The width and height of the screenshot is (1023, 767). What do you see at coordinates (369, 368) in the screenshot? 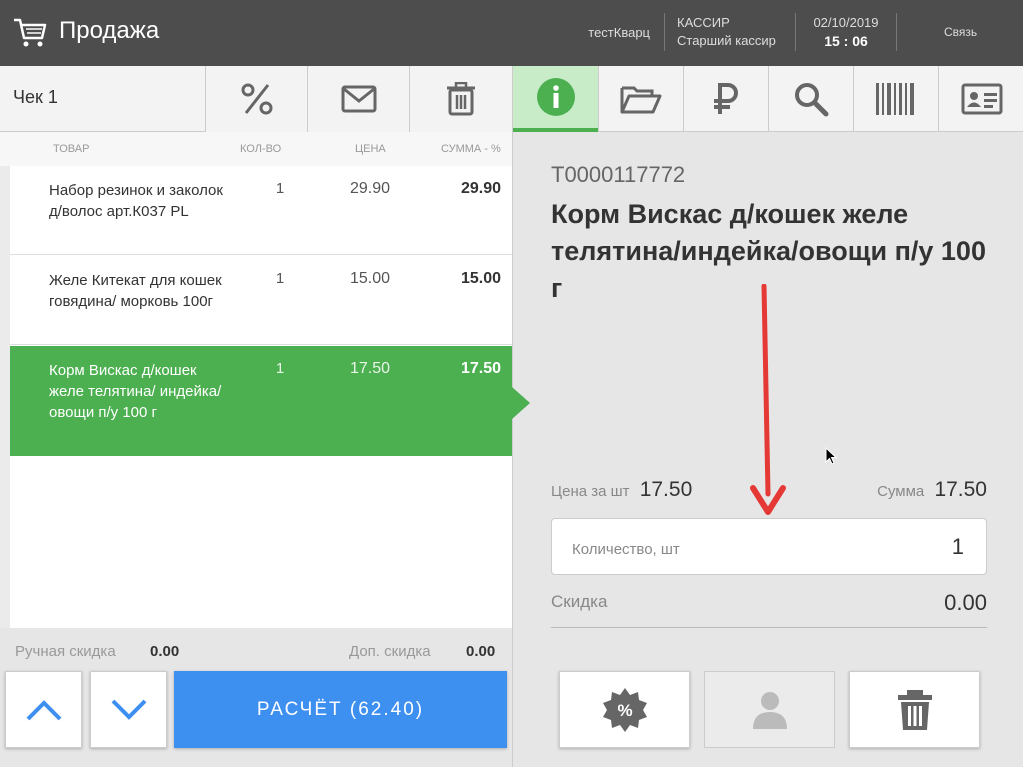
I see `item-price: 17.50` at bounding box center [369, 368].